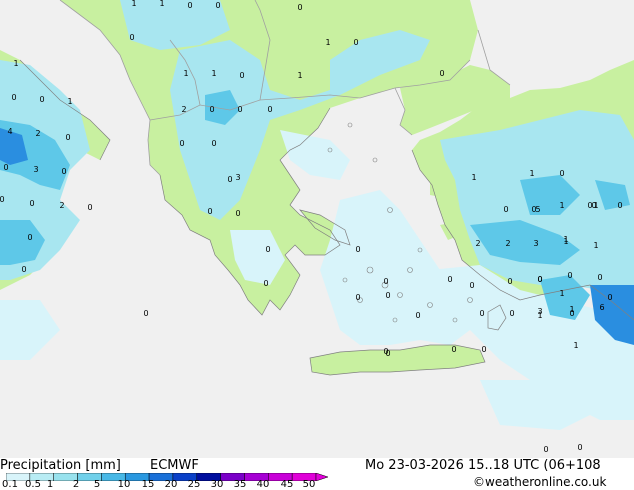  What do you see at coordinates (263, 484) in the screenshot?
I see `color-scale-tick-label: 40` at bounding box center [263, 484].